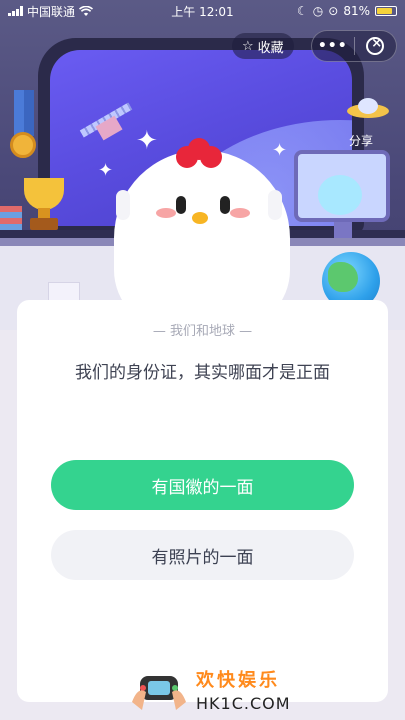 The height and width of the screenshot is (720, 405). I want to click on star-icon: ☆, so click(248, 46).